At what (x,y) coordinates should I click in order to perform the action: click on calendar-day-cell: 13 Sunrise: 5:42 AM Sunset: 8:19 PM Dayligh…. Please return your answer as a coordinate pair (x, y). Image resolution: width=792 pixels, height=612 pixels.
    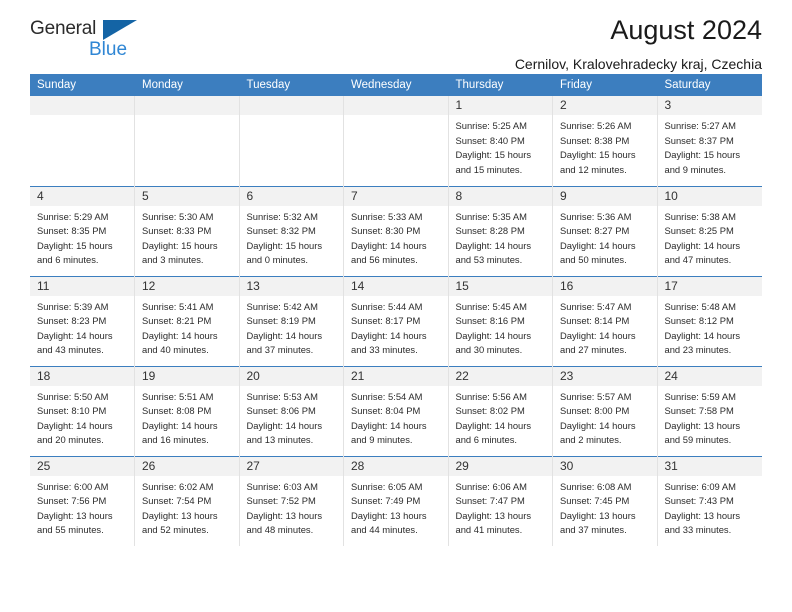
    Looking at the image, I should click on (291, 320).